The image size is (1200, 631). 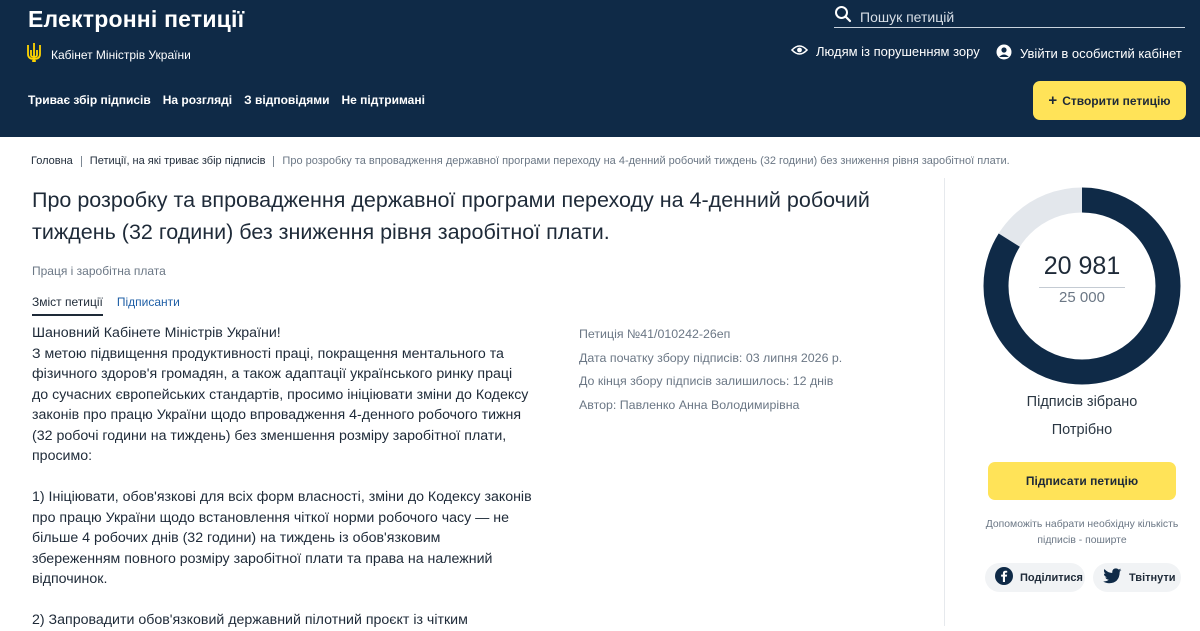 What do you see at coordinates (1082, 297) in the screenshot?
I see `signature-target: 25 000` at bounding box center [1082, 297].